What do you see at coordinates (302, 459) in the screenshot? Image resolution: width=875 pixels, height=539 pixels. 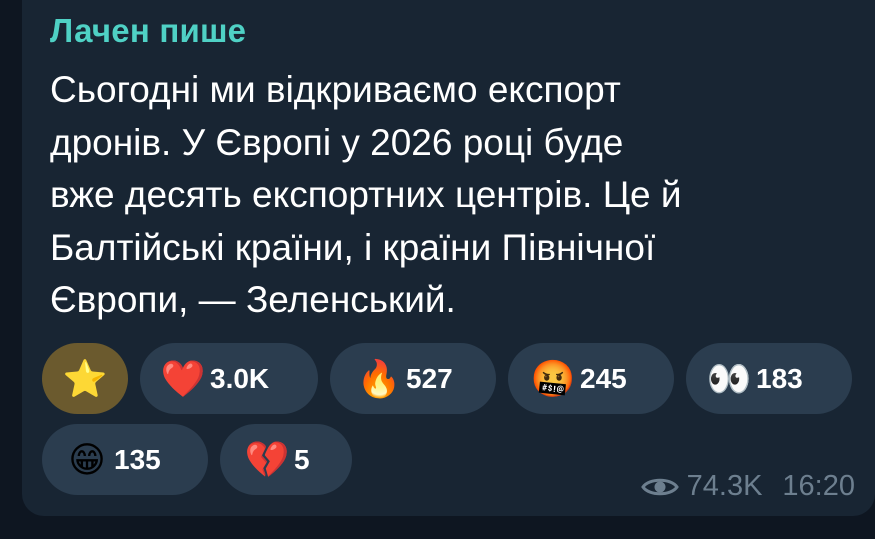 I see `reaction-count: 5` at bounding box center [302, 459].